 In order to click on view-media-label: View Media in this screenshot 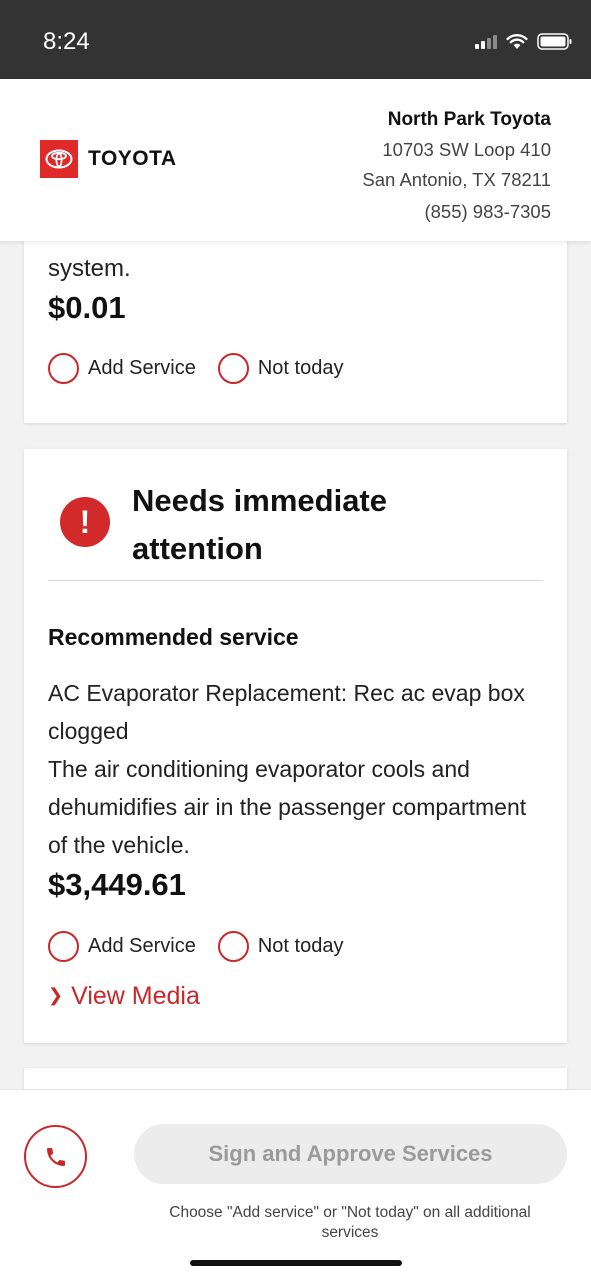, I will do `click(135, 996)`.